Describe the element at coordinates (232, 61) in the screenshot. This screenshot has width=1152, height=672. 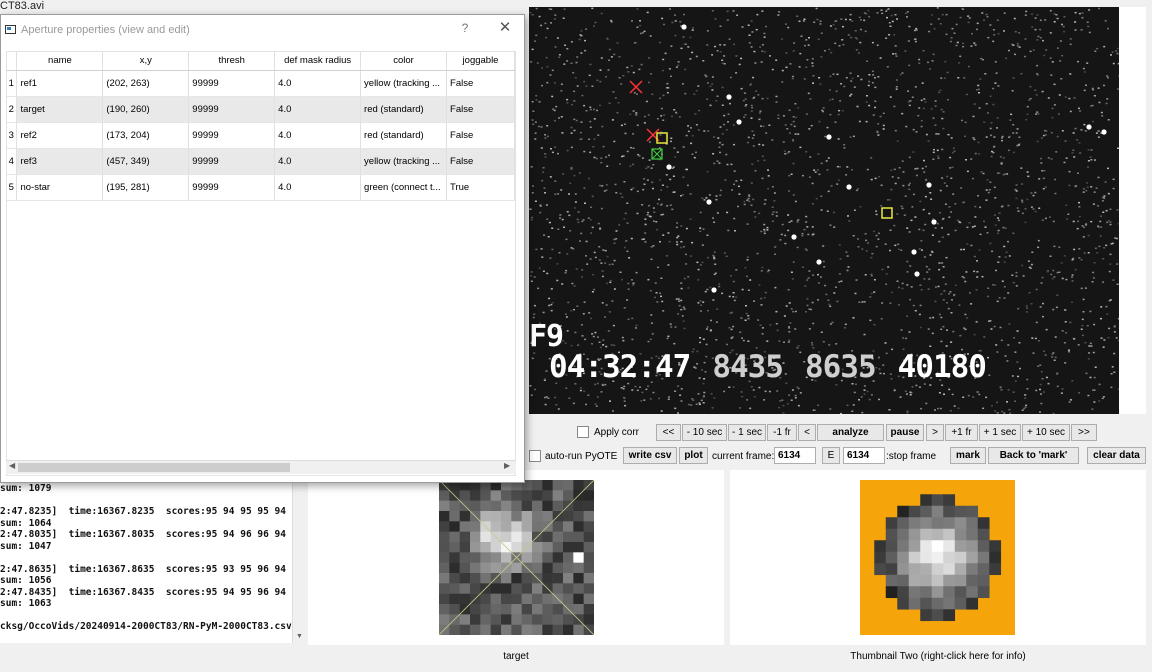
I see `column-header-thresh: thresh` at that location.